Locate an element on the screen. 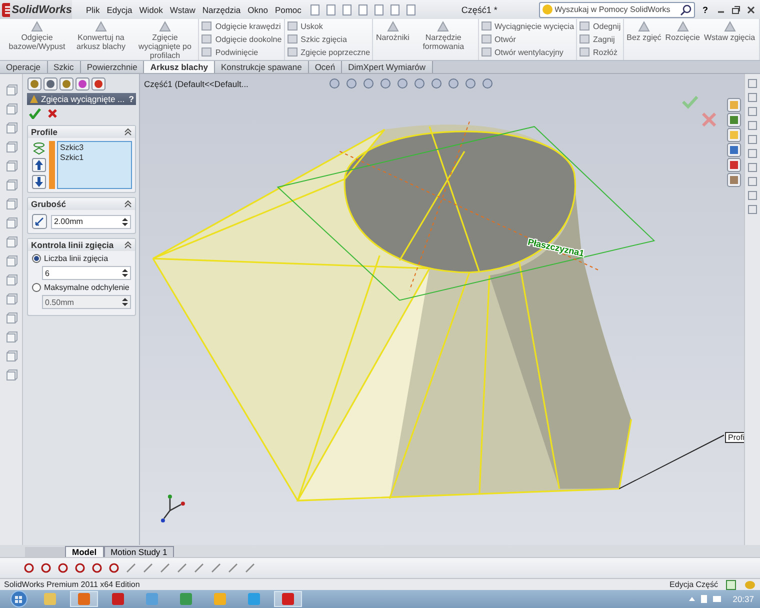  circle-icon is located at coordinates (46, 568).